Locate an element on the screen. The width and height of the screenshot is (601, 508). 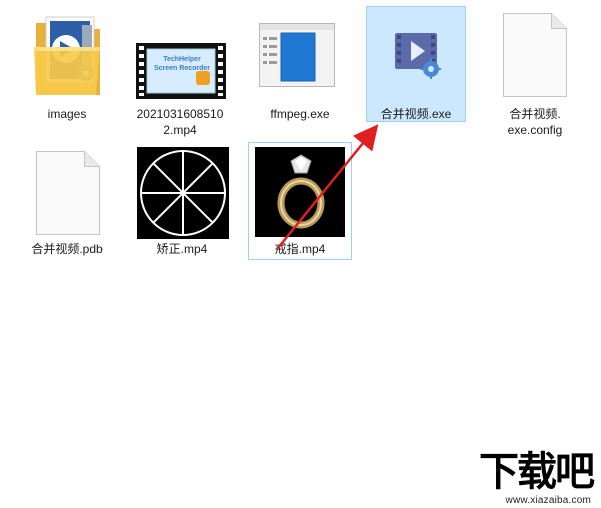
file-name-ffmpeg-exe: ffmpeg.exe is located at coordinates (300, 114).